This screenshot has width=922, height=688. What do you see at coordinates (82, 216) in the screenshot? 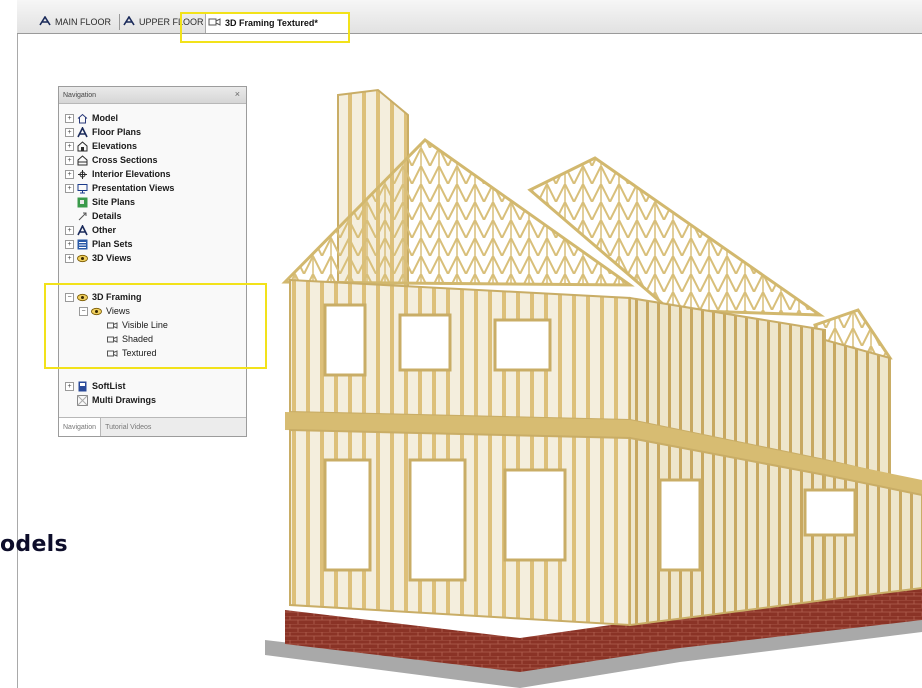
I see `details-icon` at bounding box center [82, 216].